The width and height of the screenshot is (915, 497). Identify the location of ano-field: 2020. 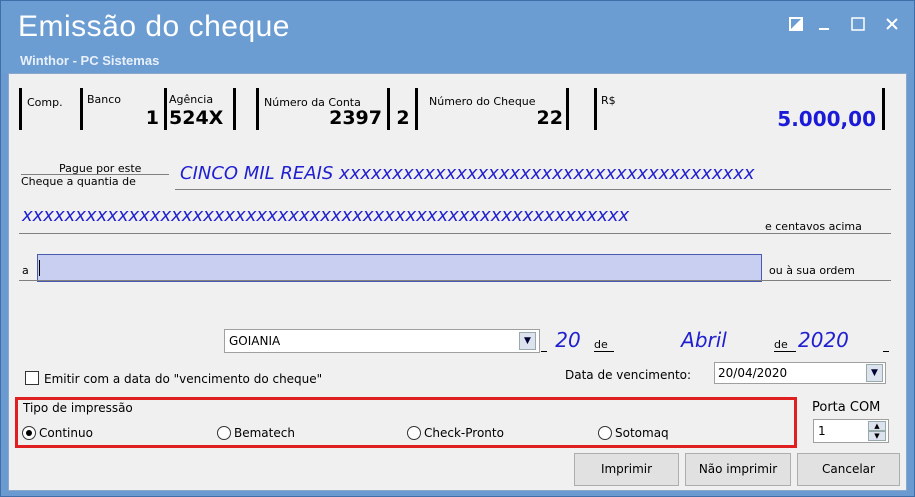
(839, 340).